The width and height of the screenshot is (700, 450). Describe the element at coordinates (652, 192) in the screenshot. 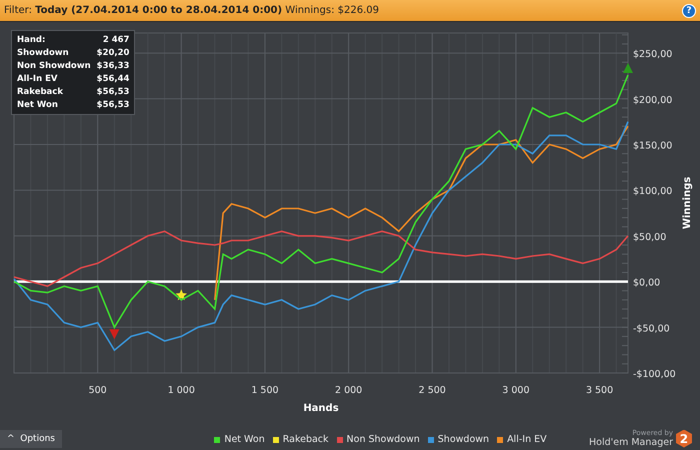

I see `y-tick-label: $100,00` at that location.